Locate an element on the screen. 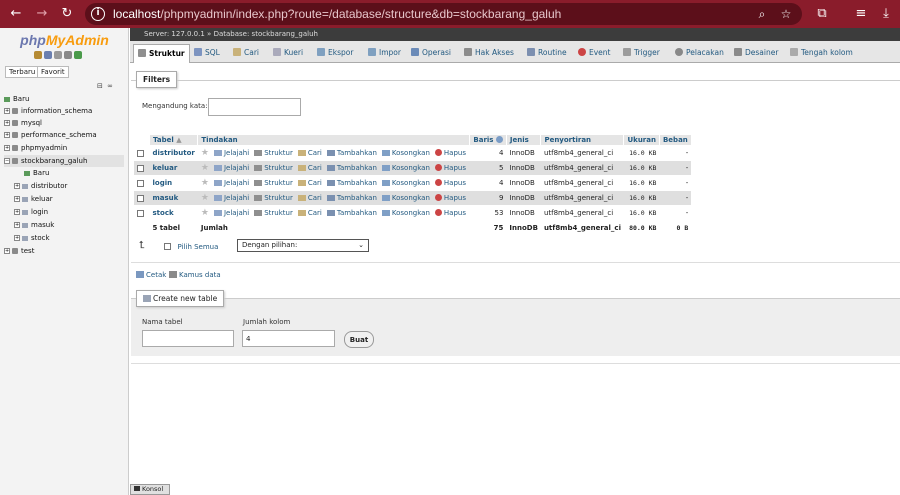 The width and height of the screenshot is (900, 495). phpmyadmin-logo: phpMyAdmin is located at coordinates (64, 40).